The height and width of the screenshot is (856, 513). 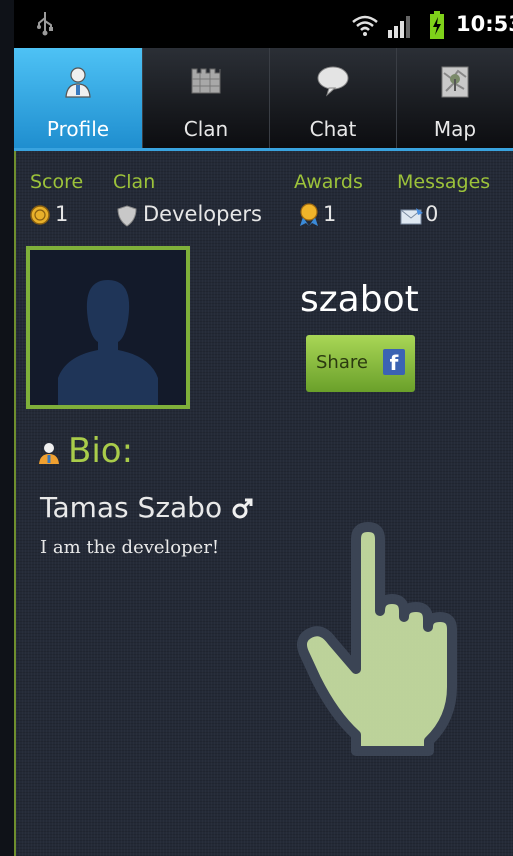 I want to click on person-icon, so click(x=49, y=453).